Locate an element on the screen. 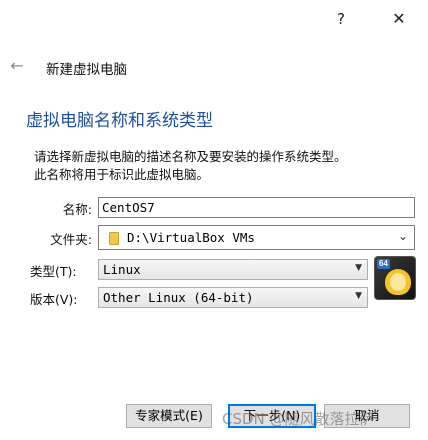 This screenshot has height=440, width=428. os-64bit-badge: 64 is located at coordinates (383, 264).